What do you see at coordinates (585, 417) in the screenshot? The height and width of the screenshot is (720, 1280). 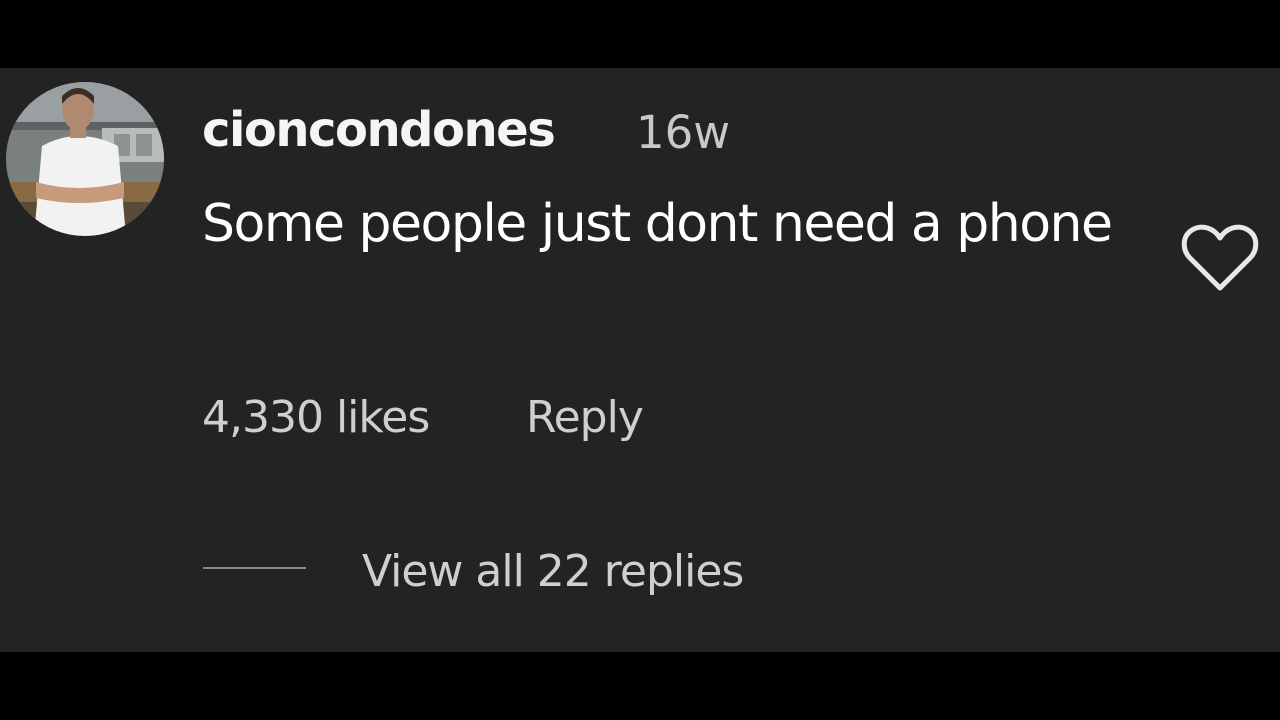 I see `reply-button: Reply` at bounding box center [585, 417].